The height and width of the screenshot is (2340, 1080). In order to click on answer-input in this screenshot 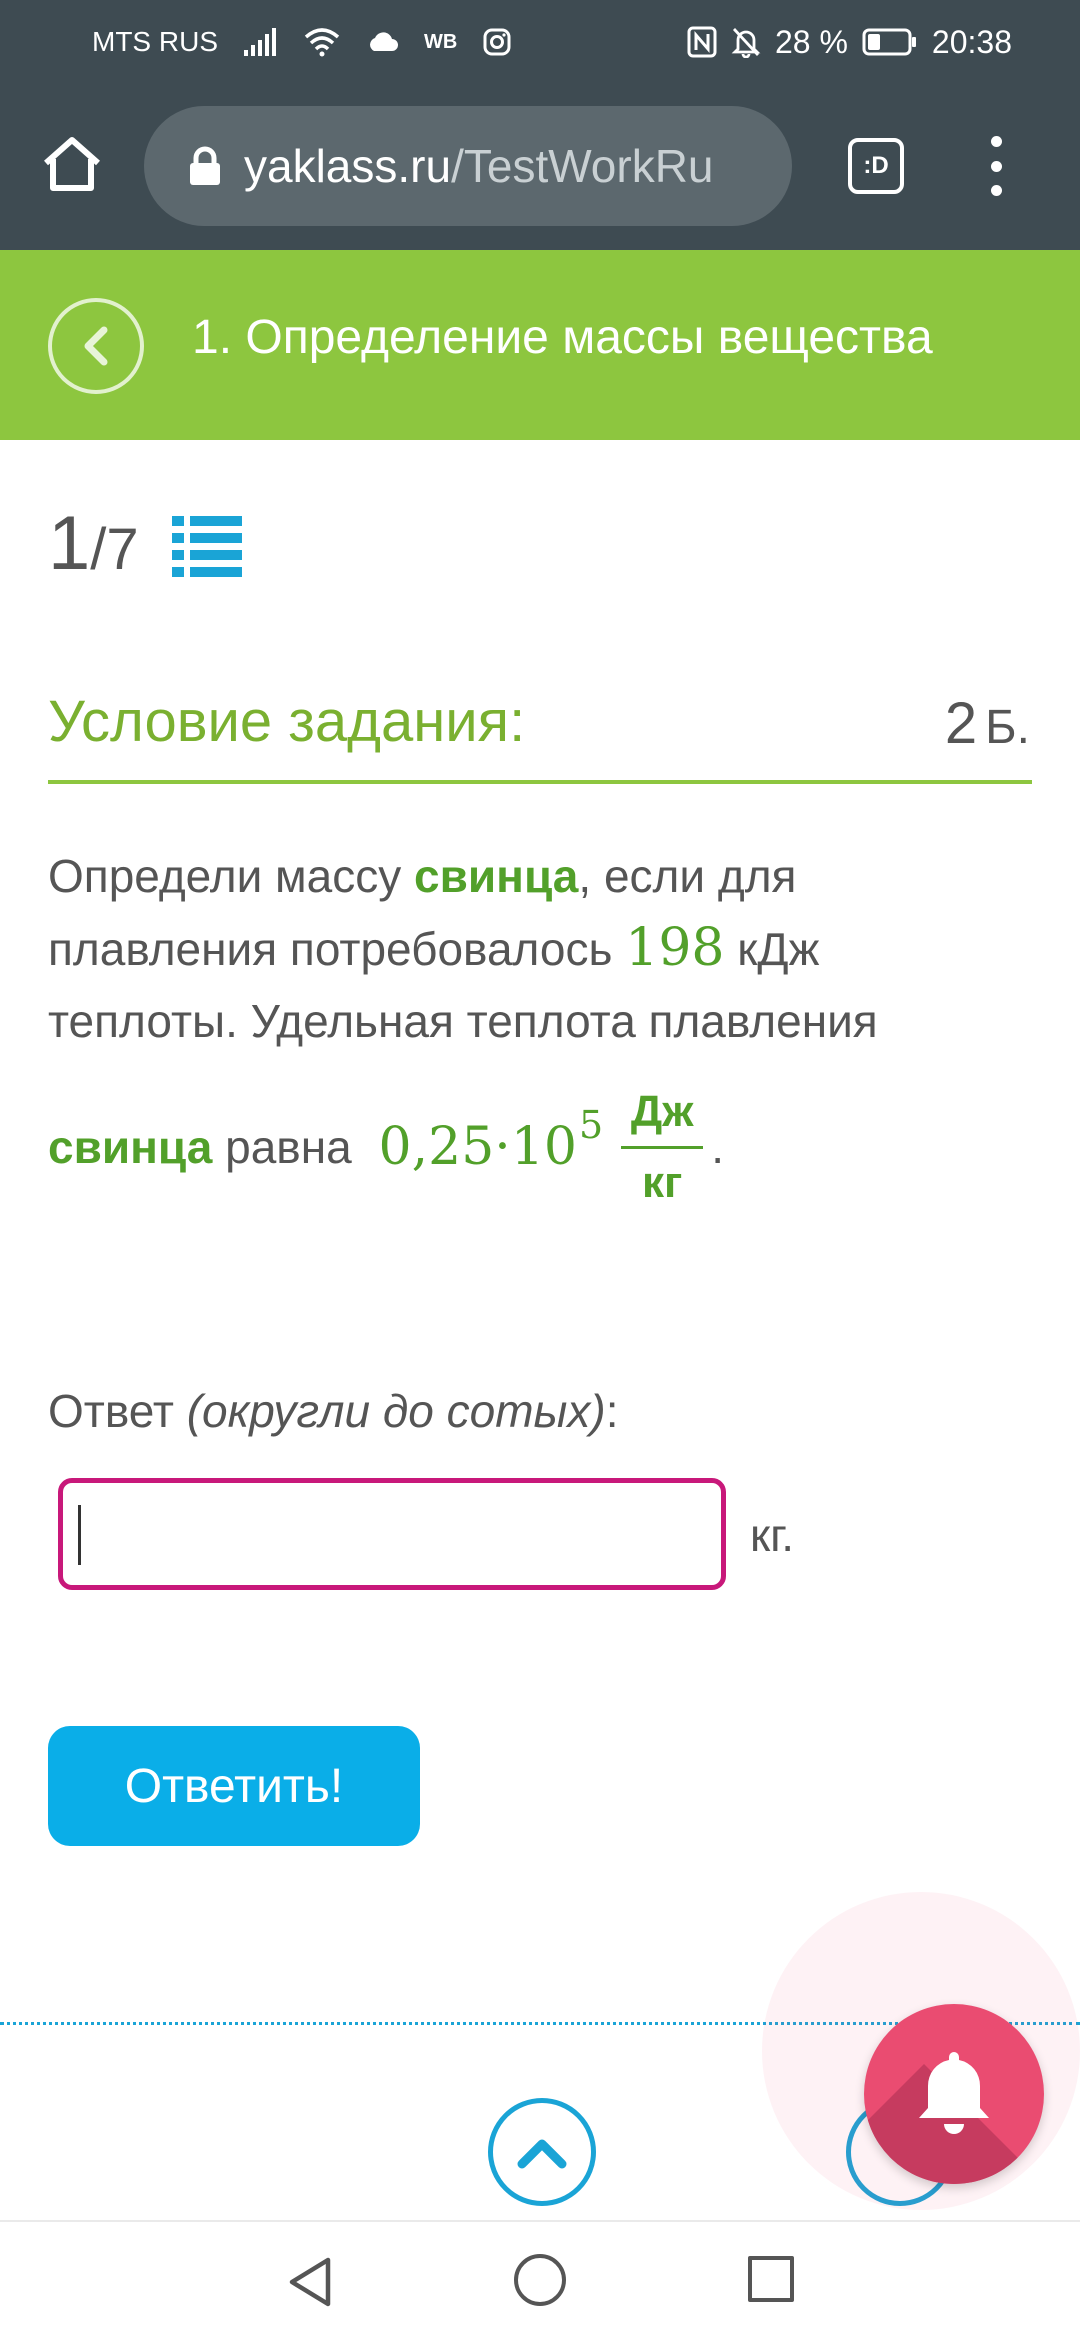, I will do `click(392, 1534)`.